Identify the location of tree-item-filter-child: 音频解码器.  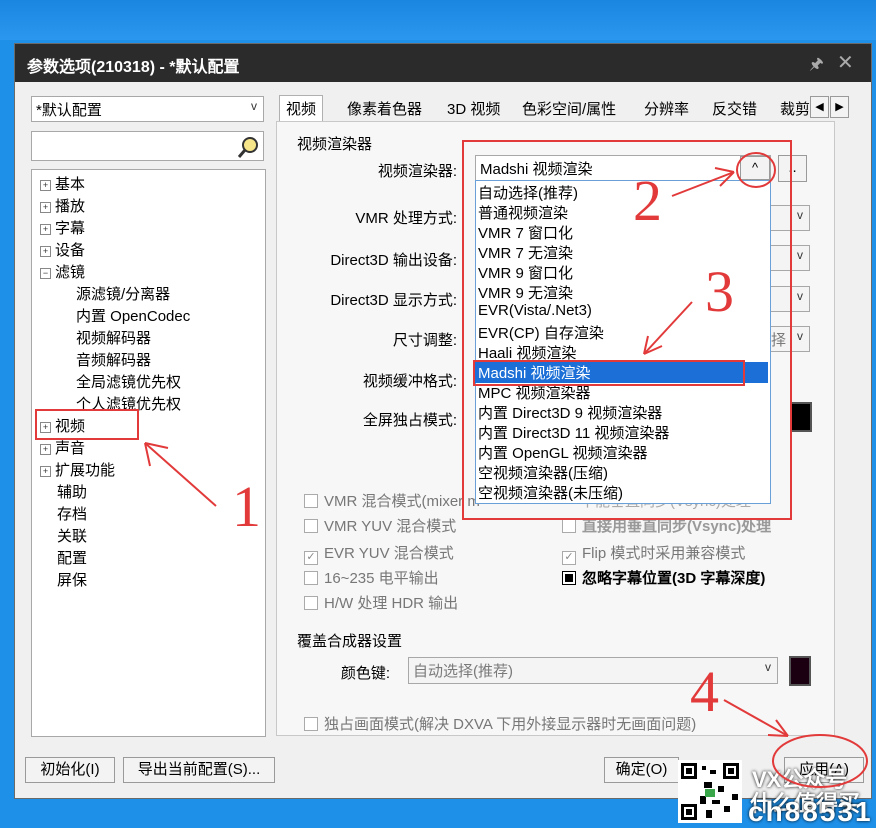
(113, 359).